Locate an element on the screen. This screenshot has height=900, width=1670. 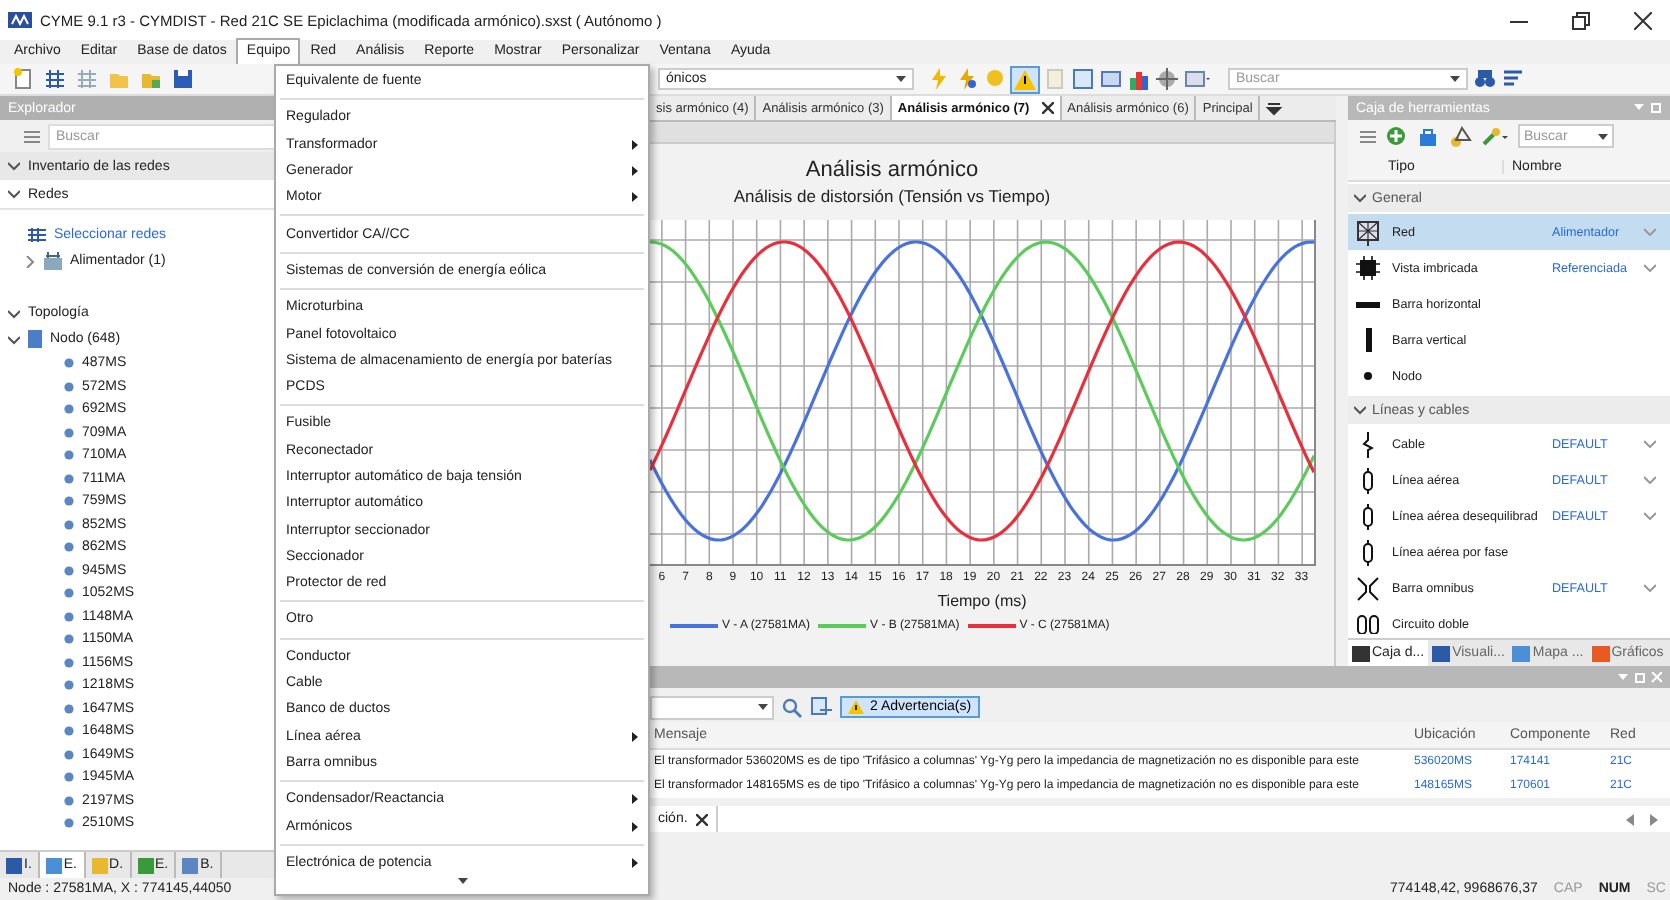
axis-title: Tiempo (ms) is located at coordinates (982, 602).